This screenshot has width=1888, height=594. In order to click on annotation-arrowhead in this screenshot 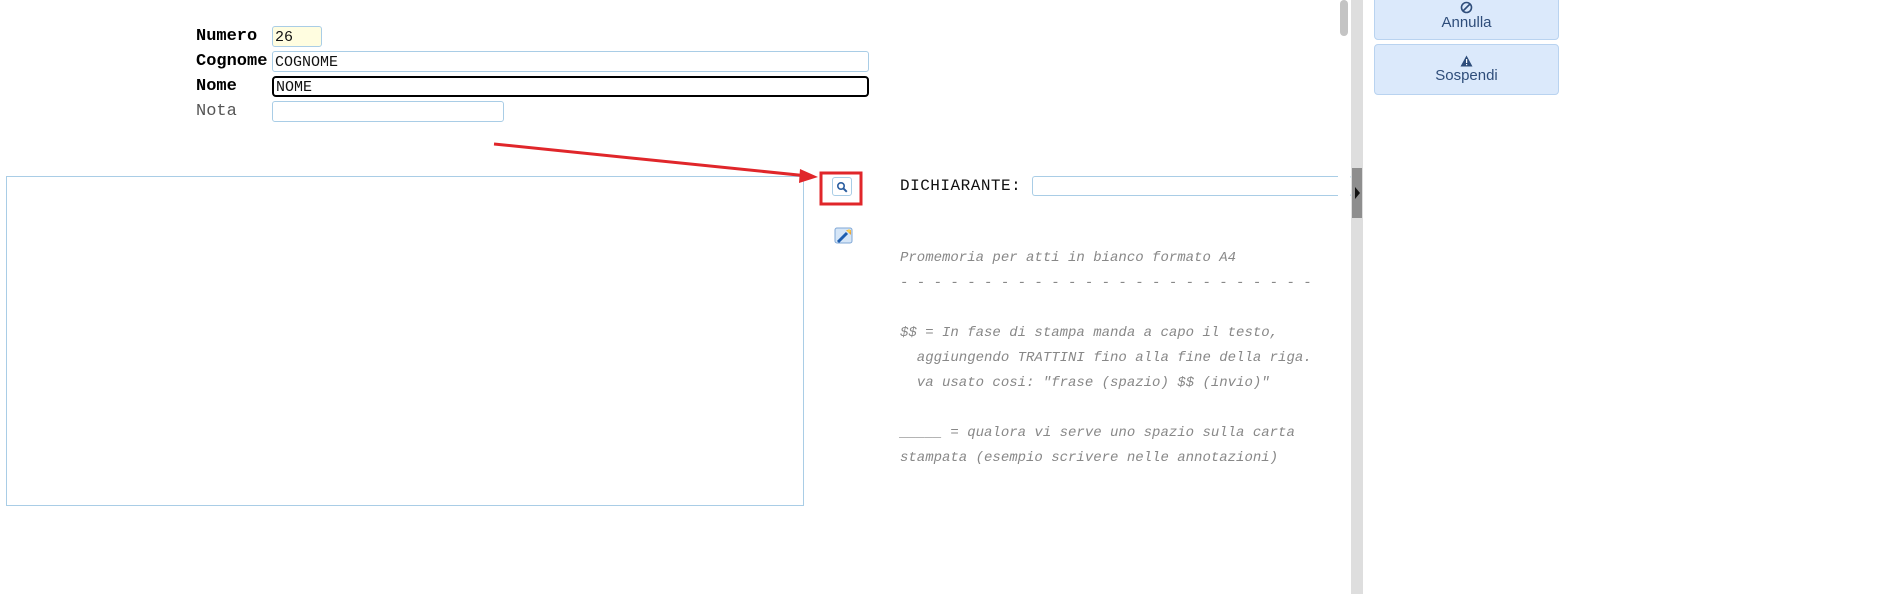, I will do `click(808, 176)`.